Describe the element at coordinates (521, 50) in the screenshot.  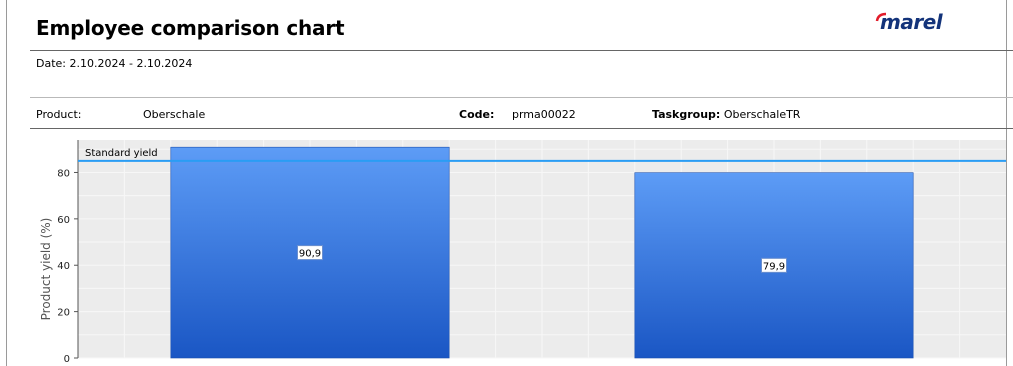
I see `title-divider` at that location.